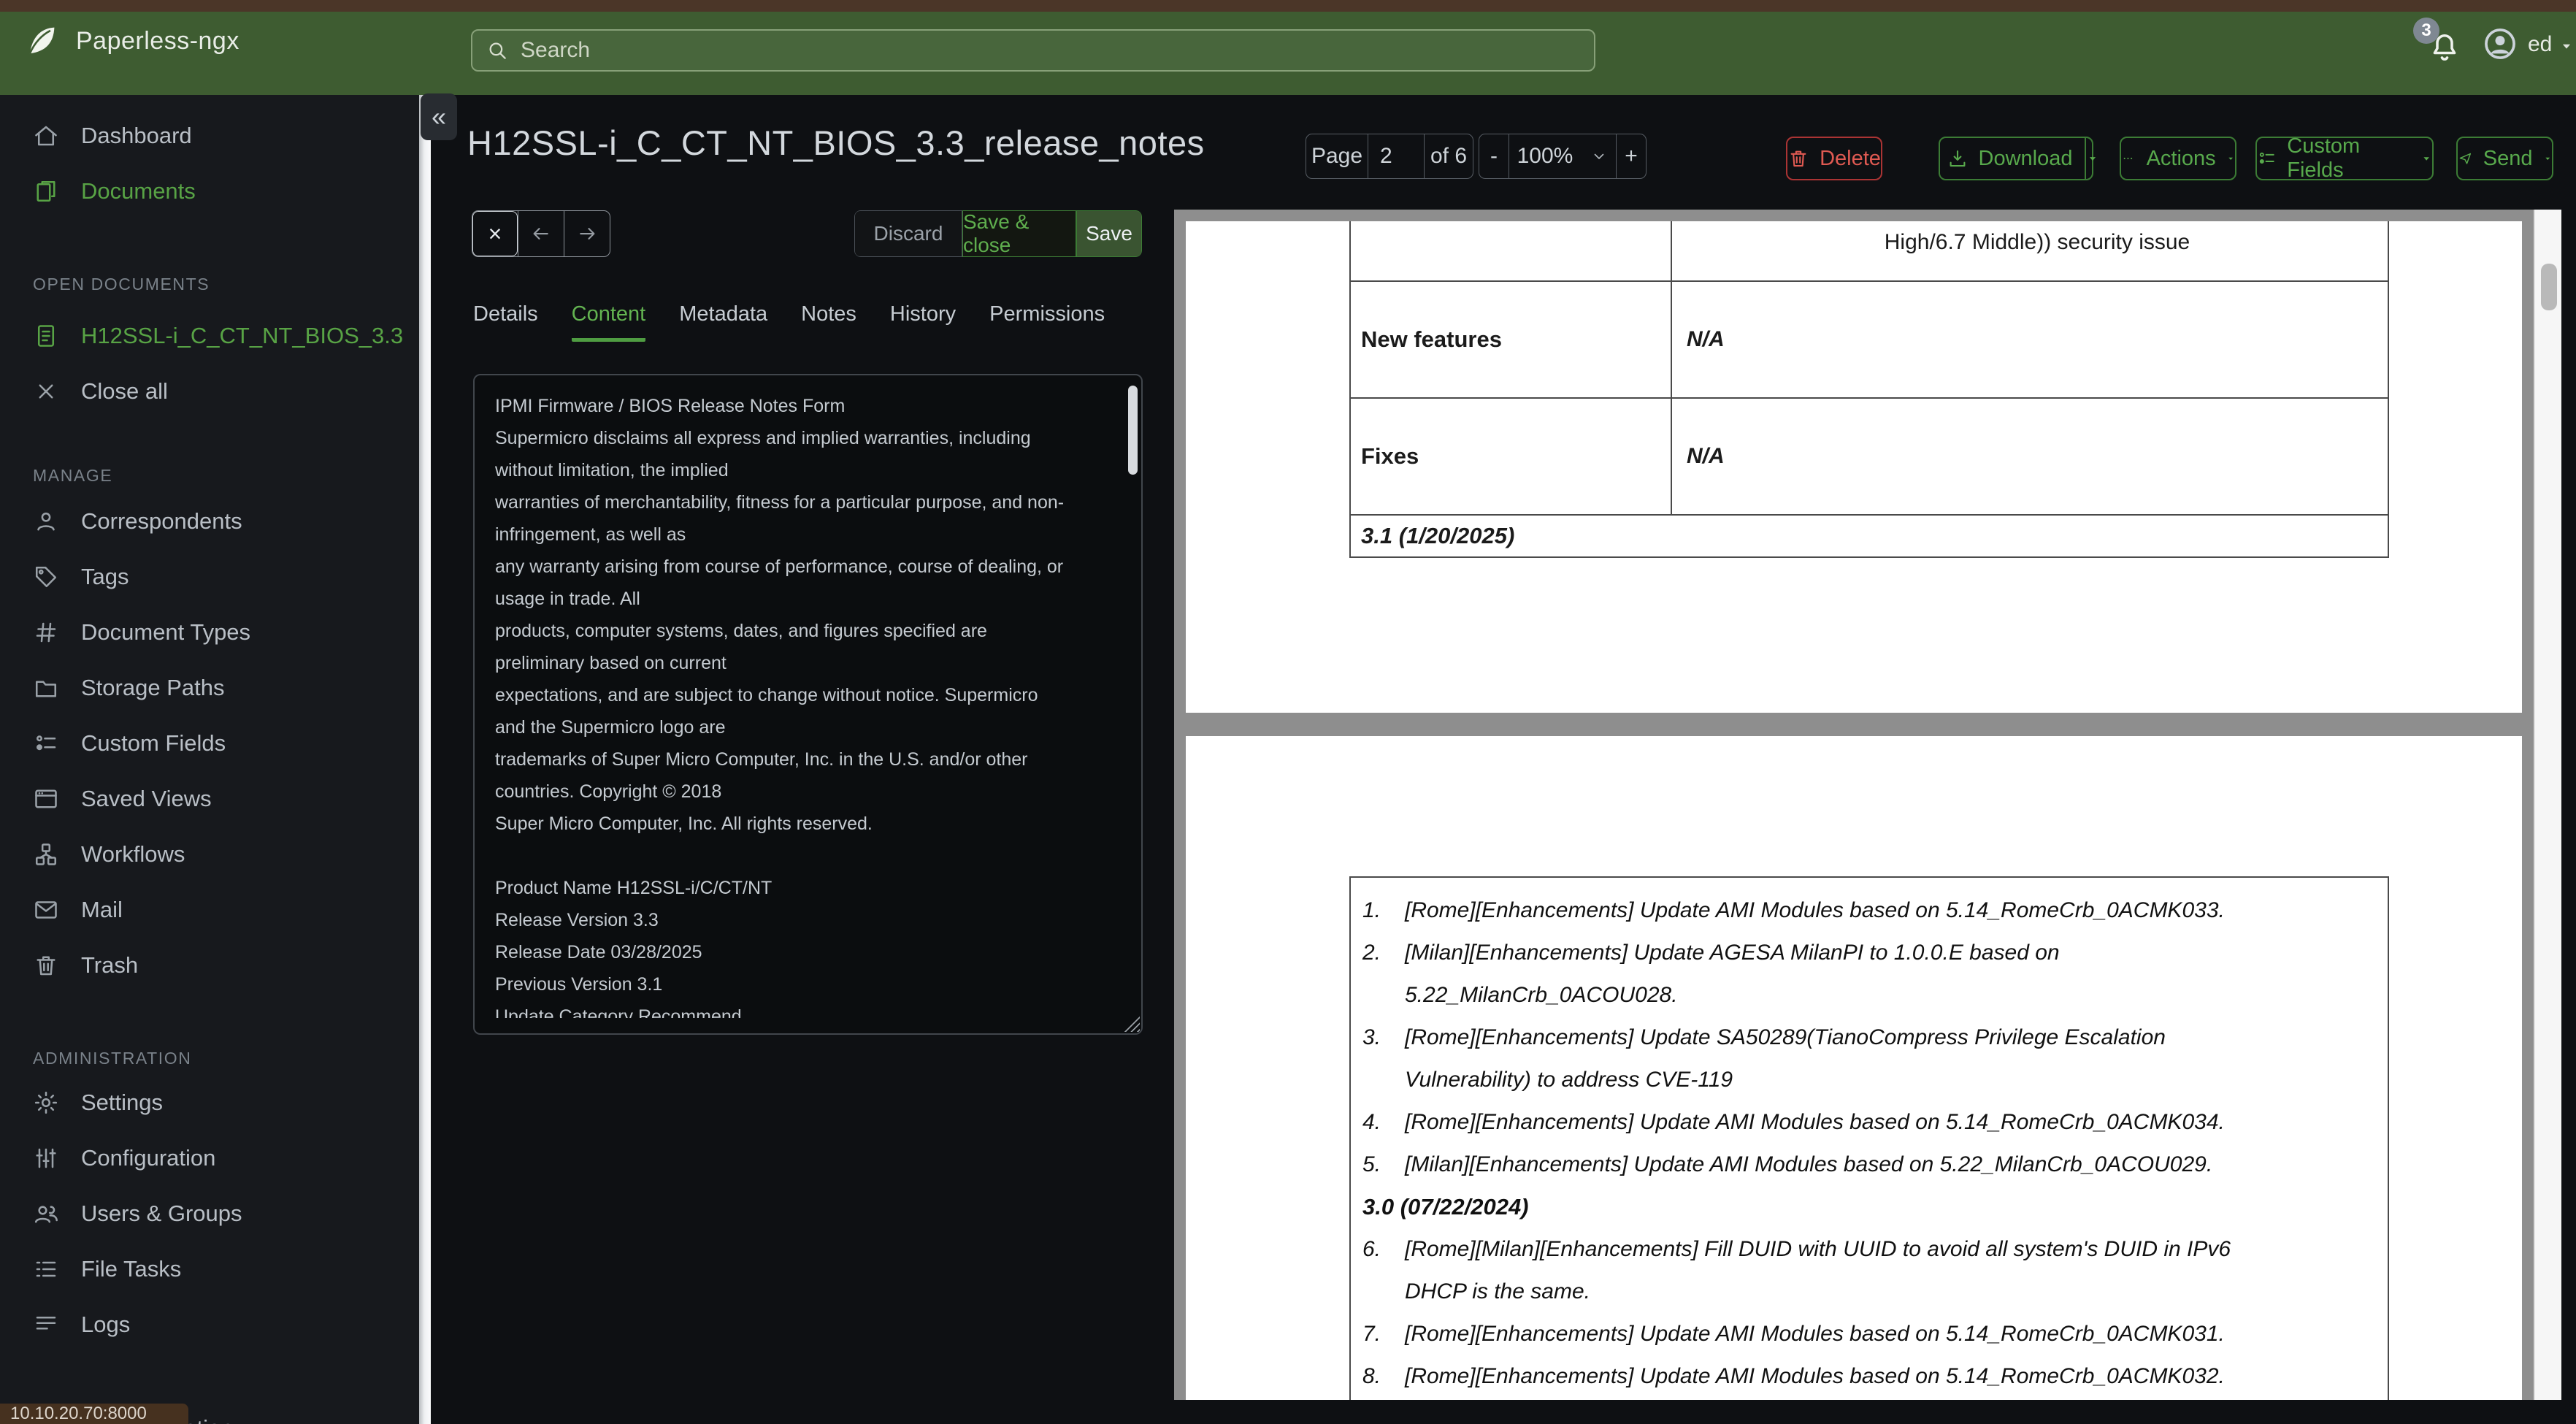  I want to click on page-title: H12SSL-i_C_CT_NT_BIOS_3.3_release_notes, so click(836, 142).